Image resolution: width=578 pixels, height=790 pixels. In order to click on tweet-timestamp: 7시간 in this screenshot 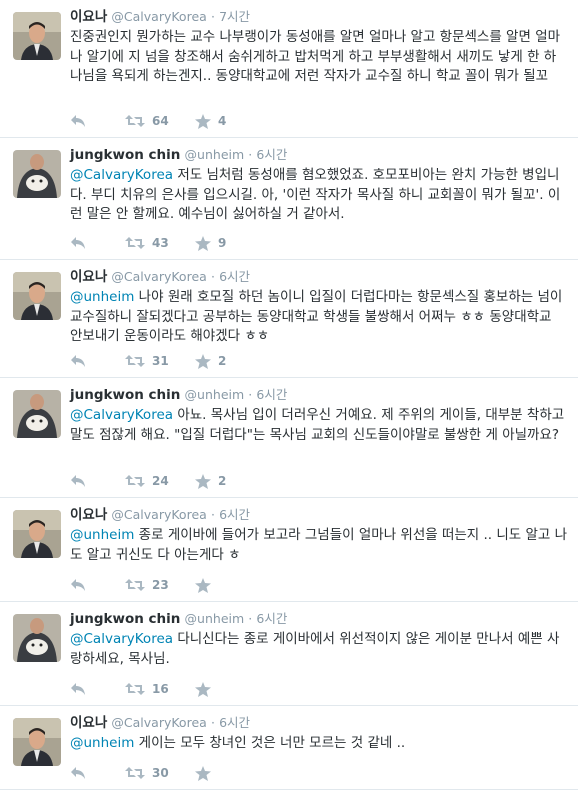, I will do `click(234, 16)`.